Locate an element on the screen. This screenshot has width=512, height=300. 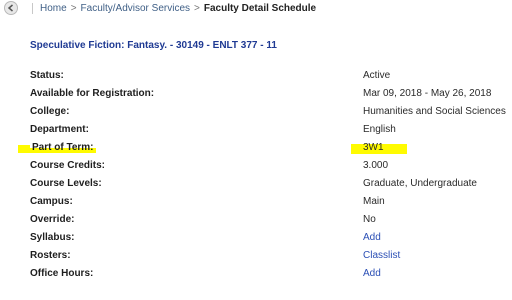
registration-value: Mar 09, 2018 - May 26, 2018 is located at coordinates (427, 93).